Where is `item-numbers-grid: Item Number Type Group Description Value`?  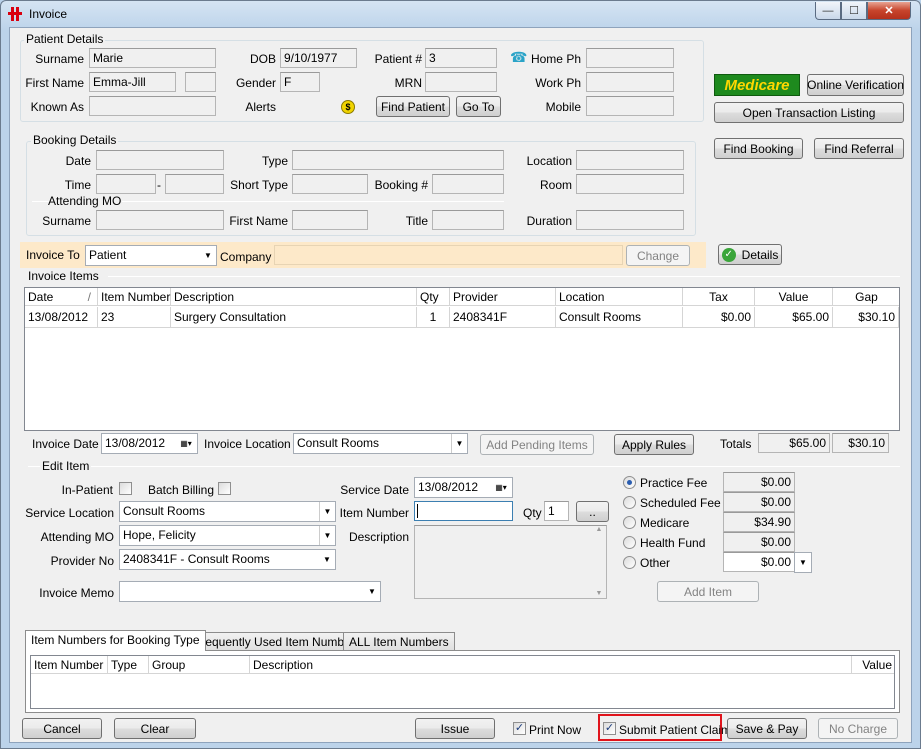
item-numbers-grid: Item Number Type Group Description Value is located at coordinates (462, 682).